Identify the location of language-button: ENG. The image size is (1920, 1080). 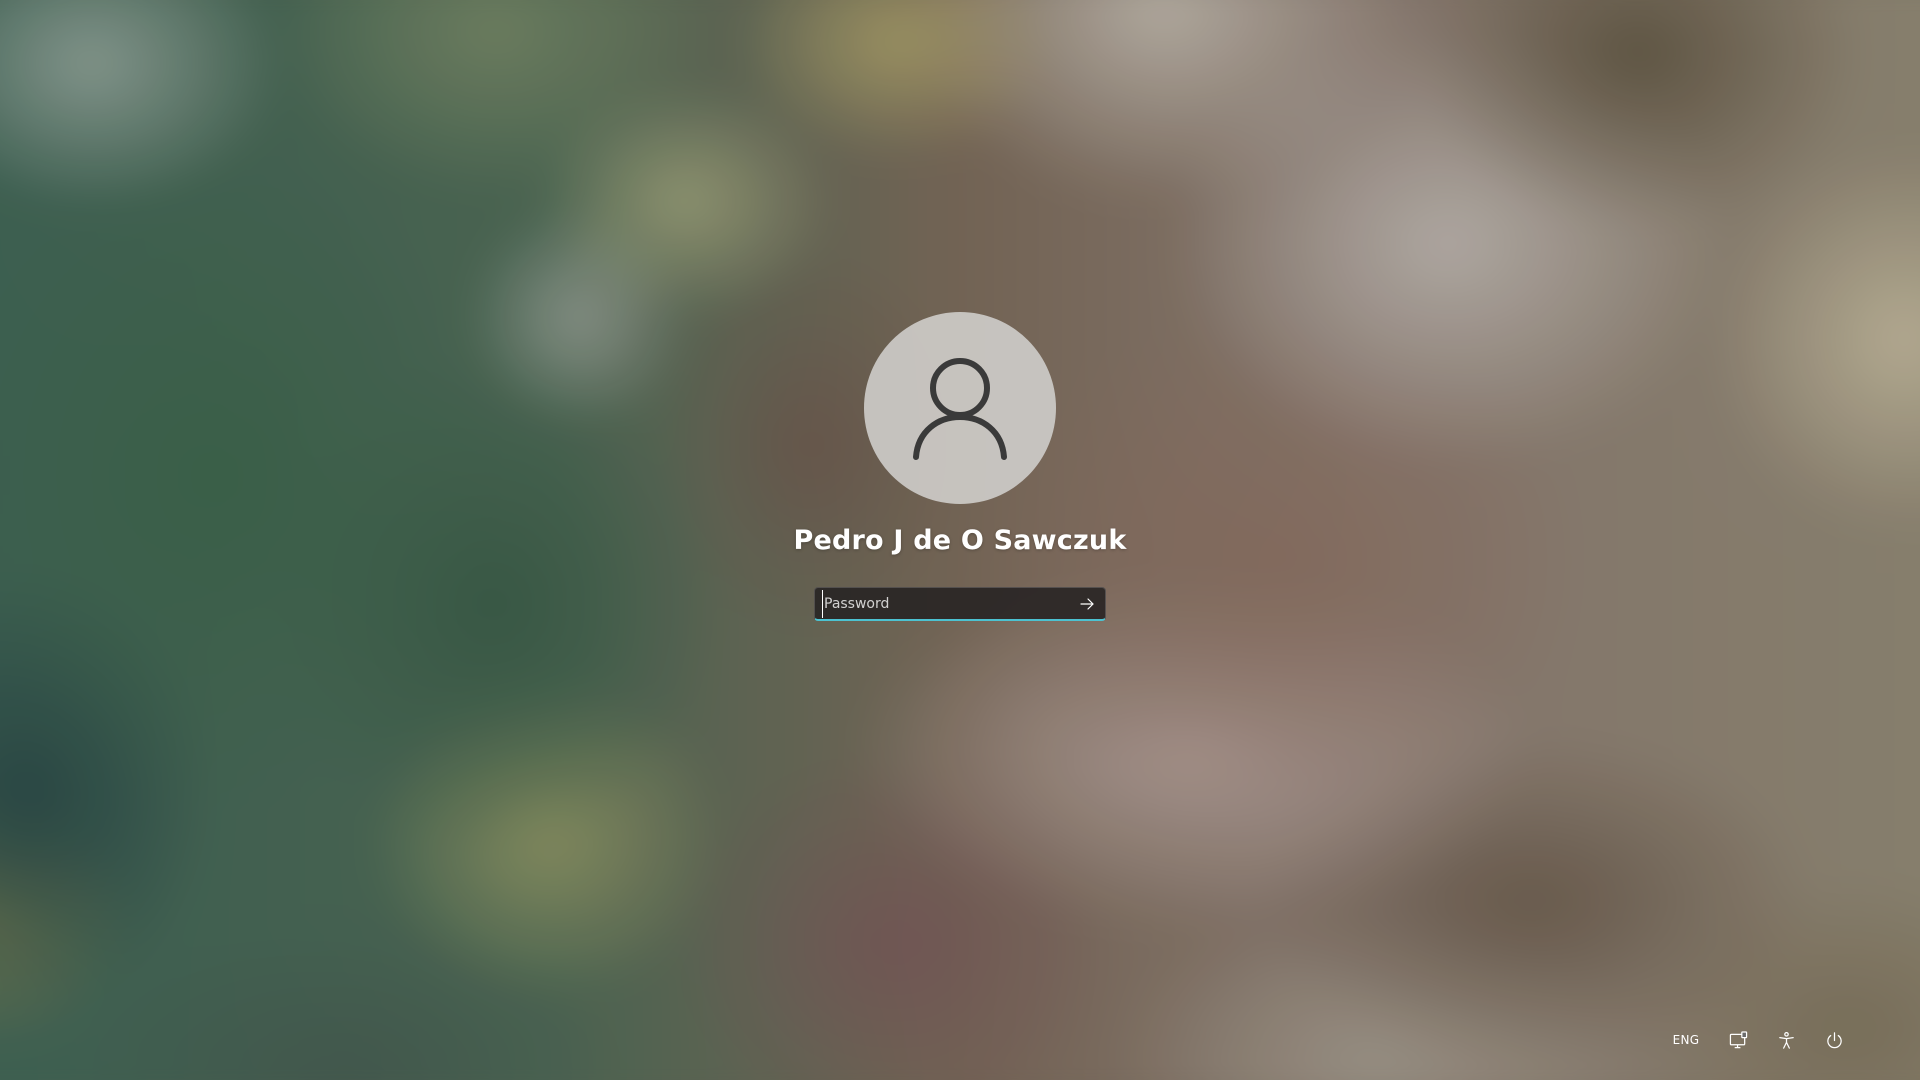
(1686, 1040).